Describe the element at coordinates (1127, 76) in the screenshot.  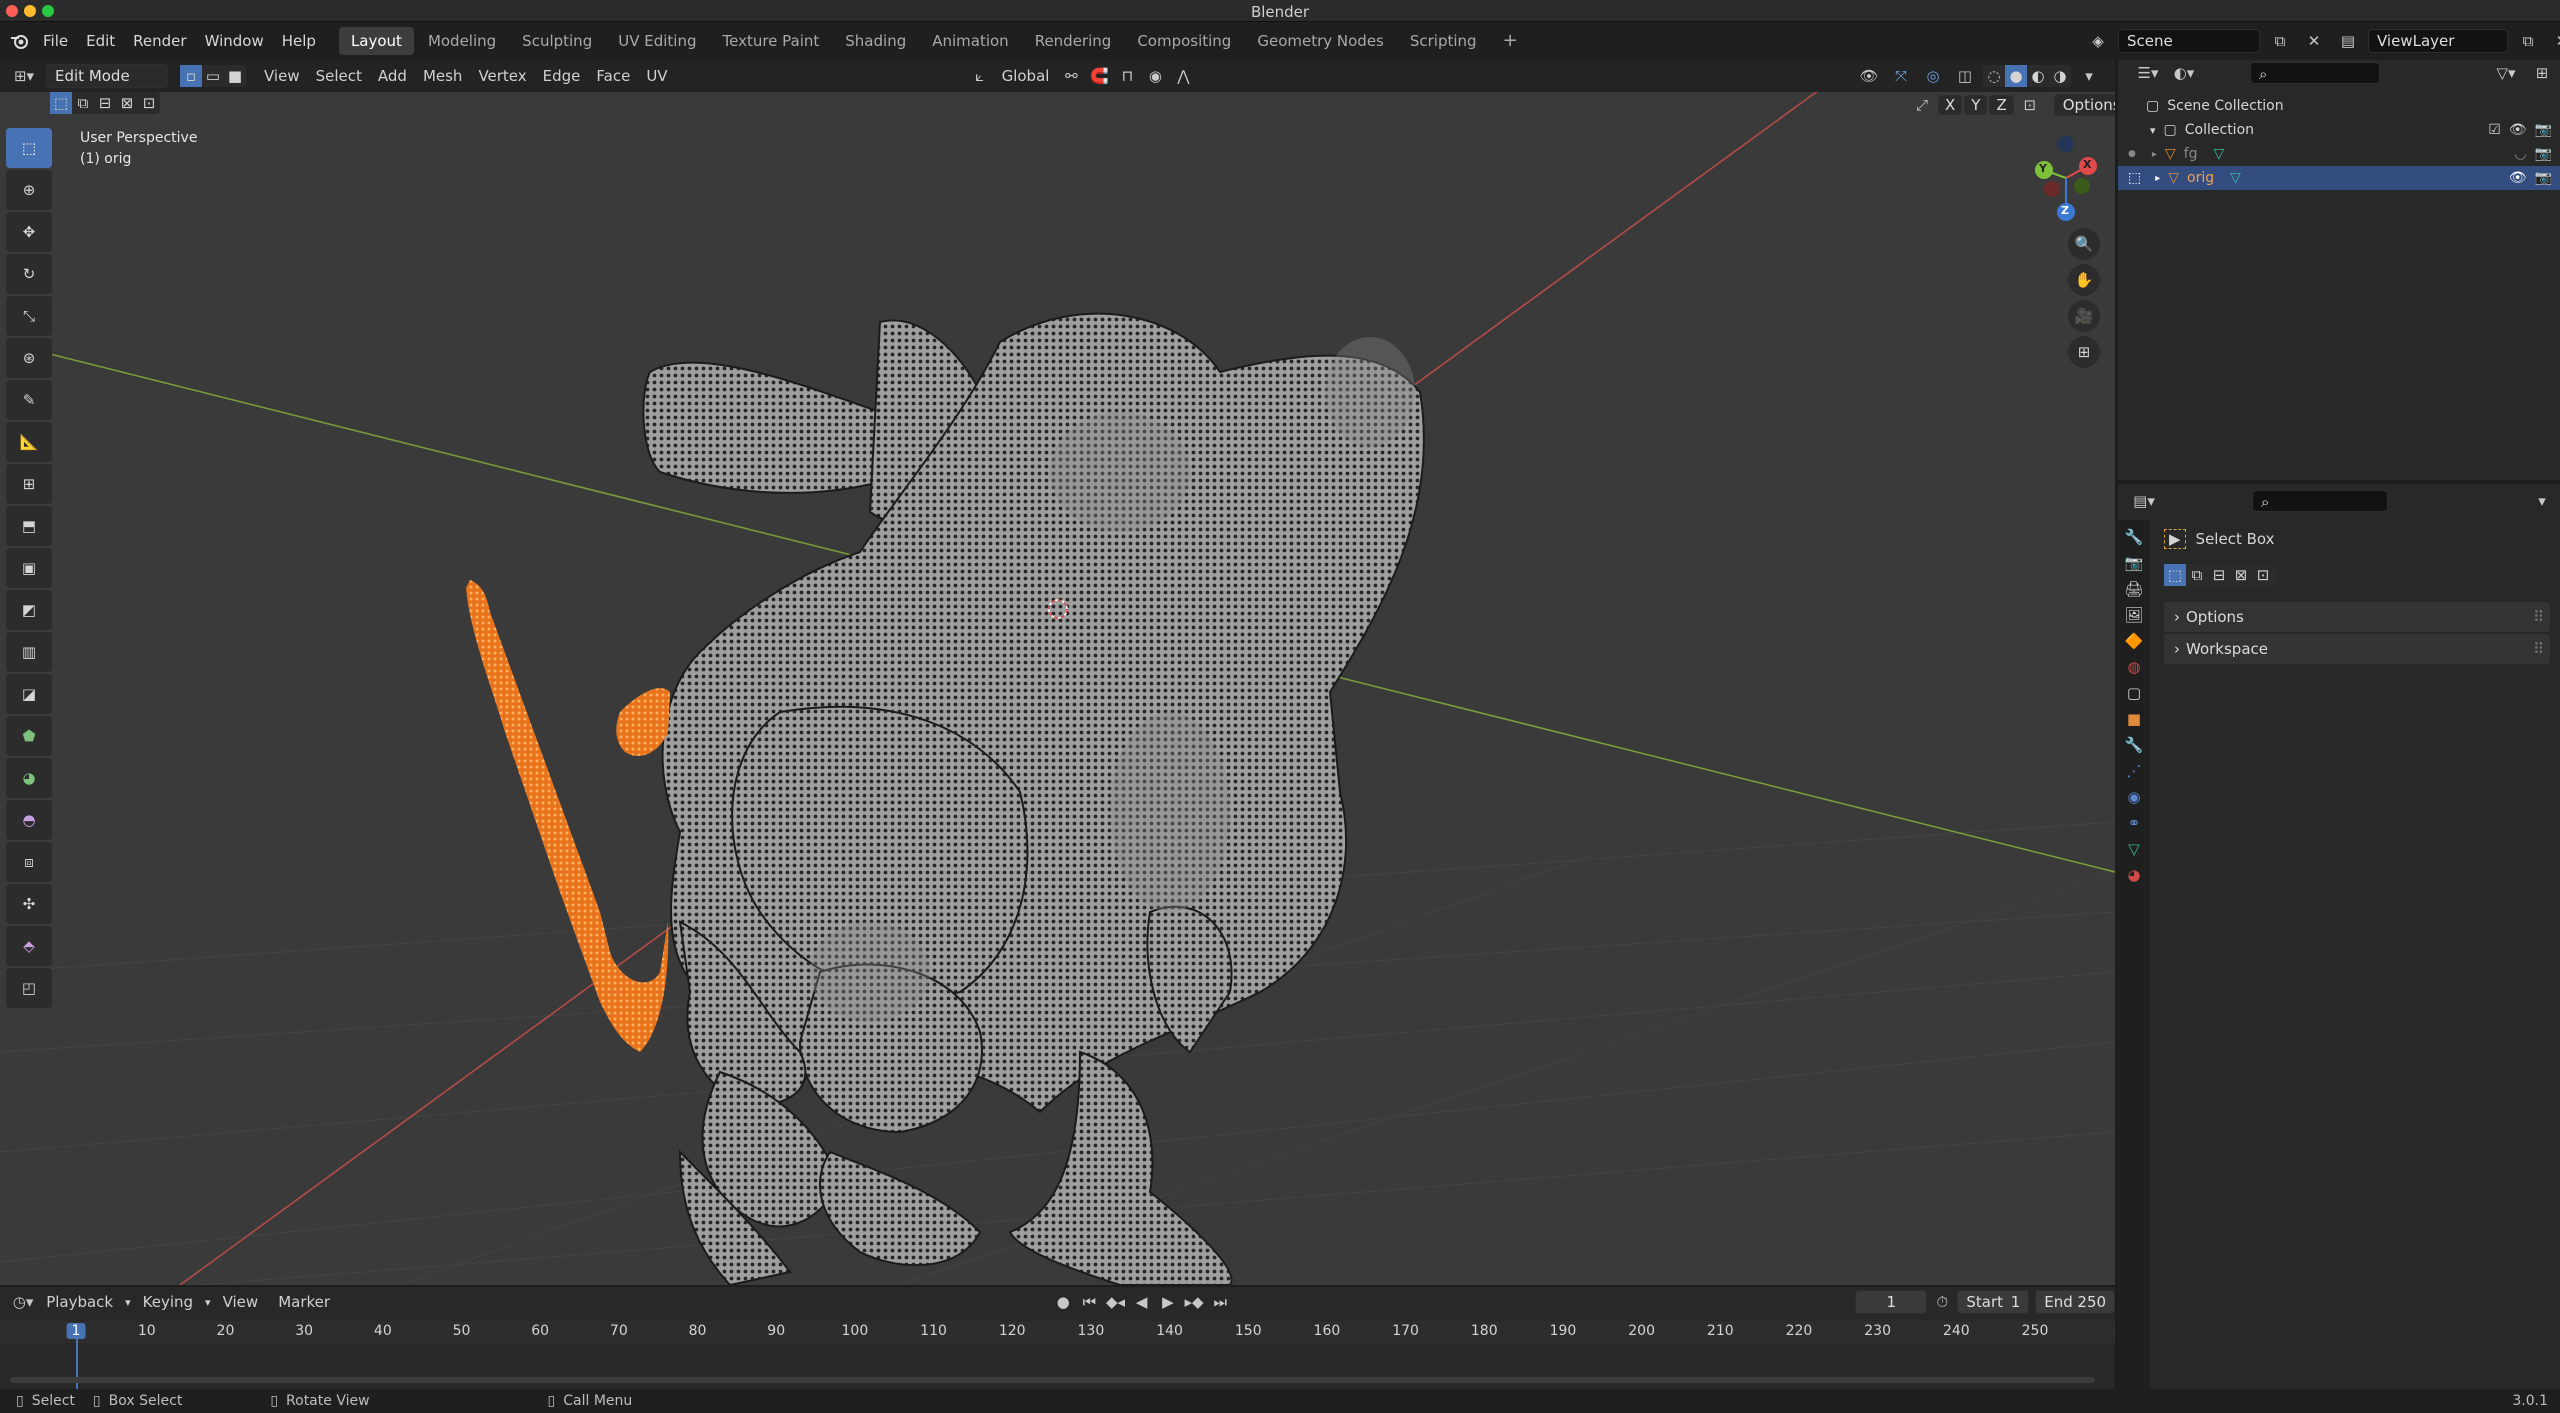
I see `snap-target-icon: ⊓` at that location.